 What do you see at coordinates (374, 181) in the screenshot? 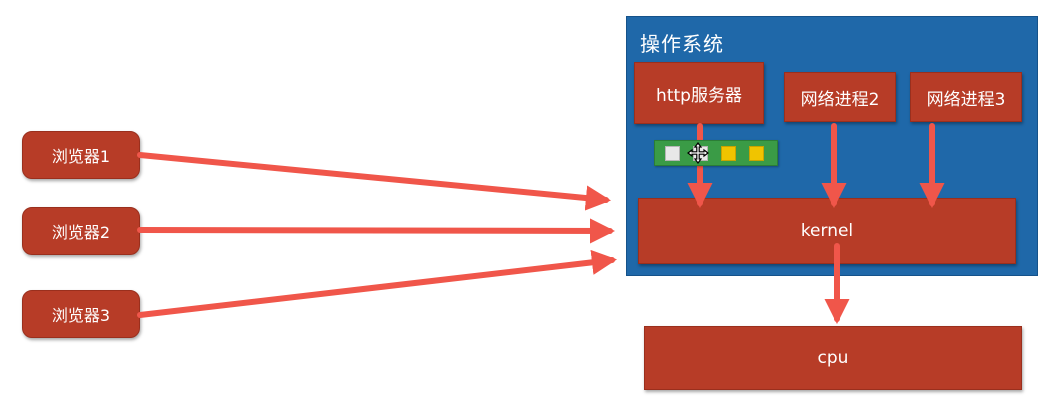
I see `arrow-browser-1-to-kernel` at bounding box center [374, 181].